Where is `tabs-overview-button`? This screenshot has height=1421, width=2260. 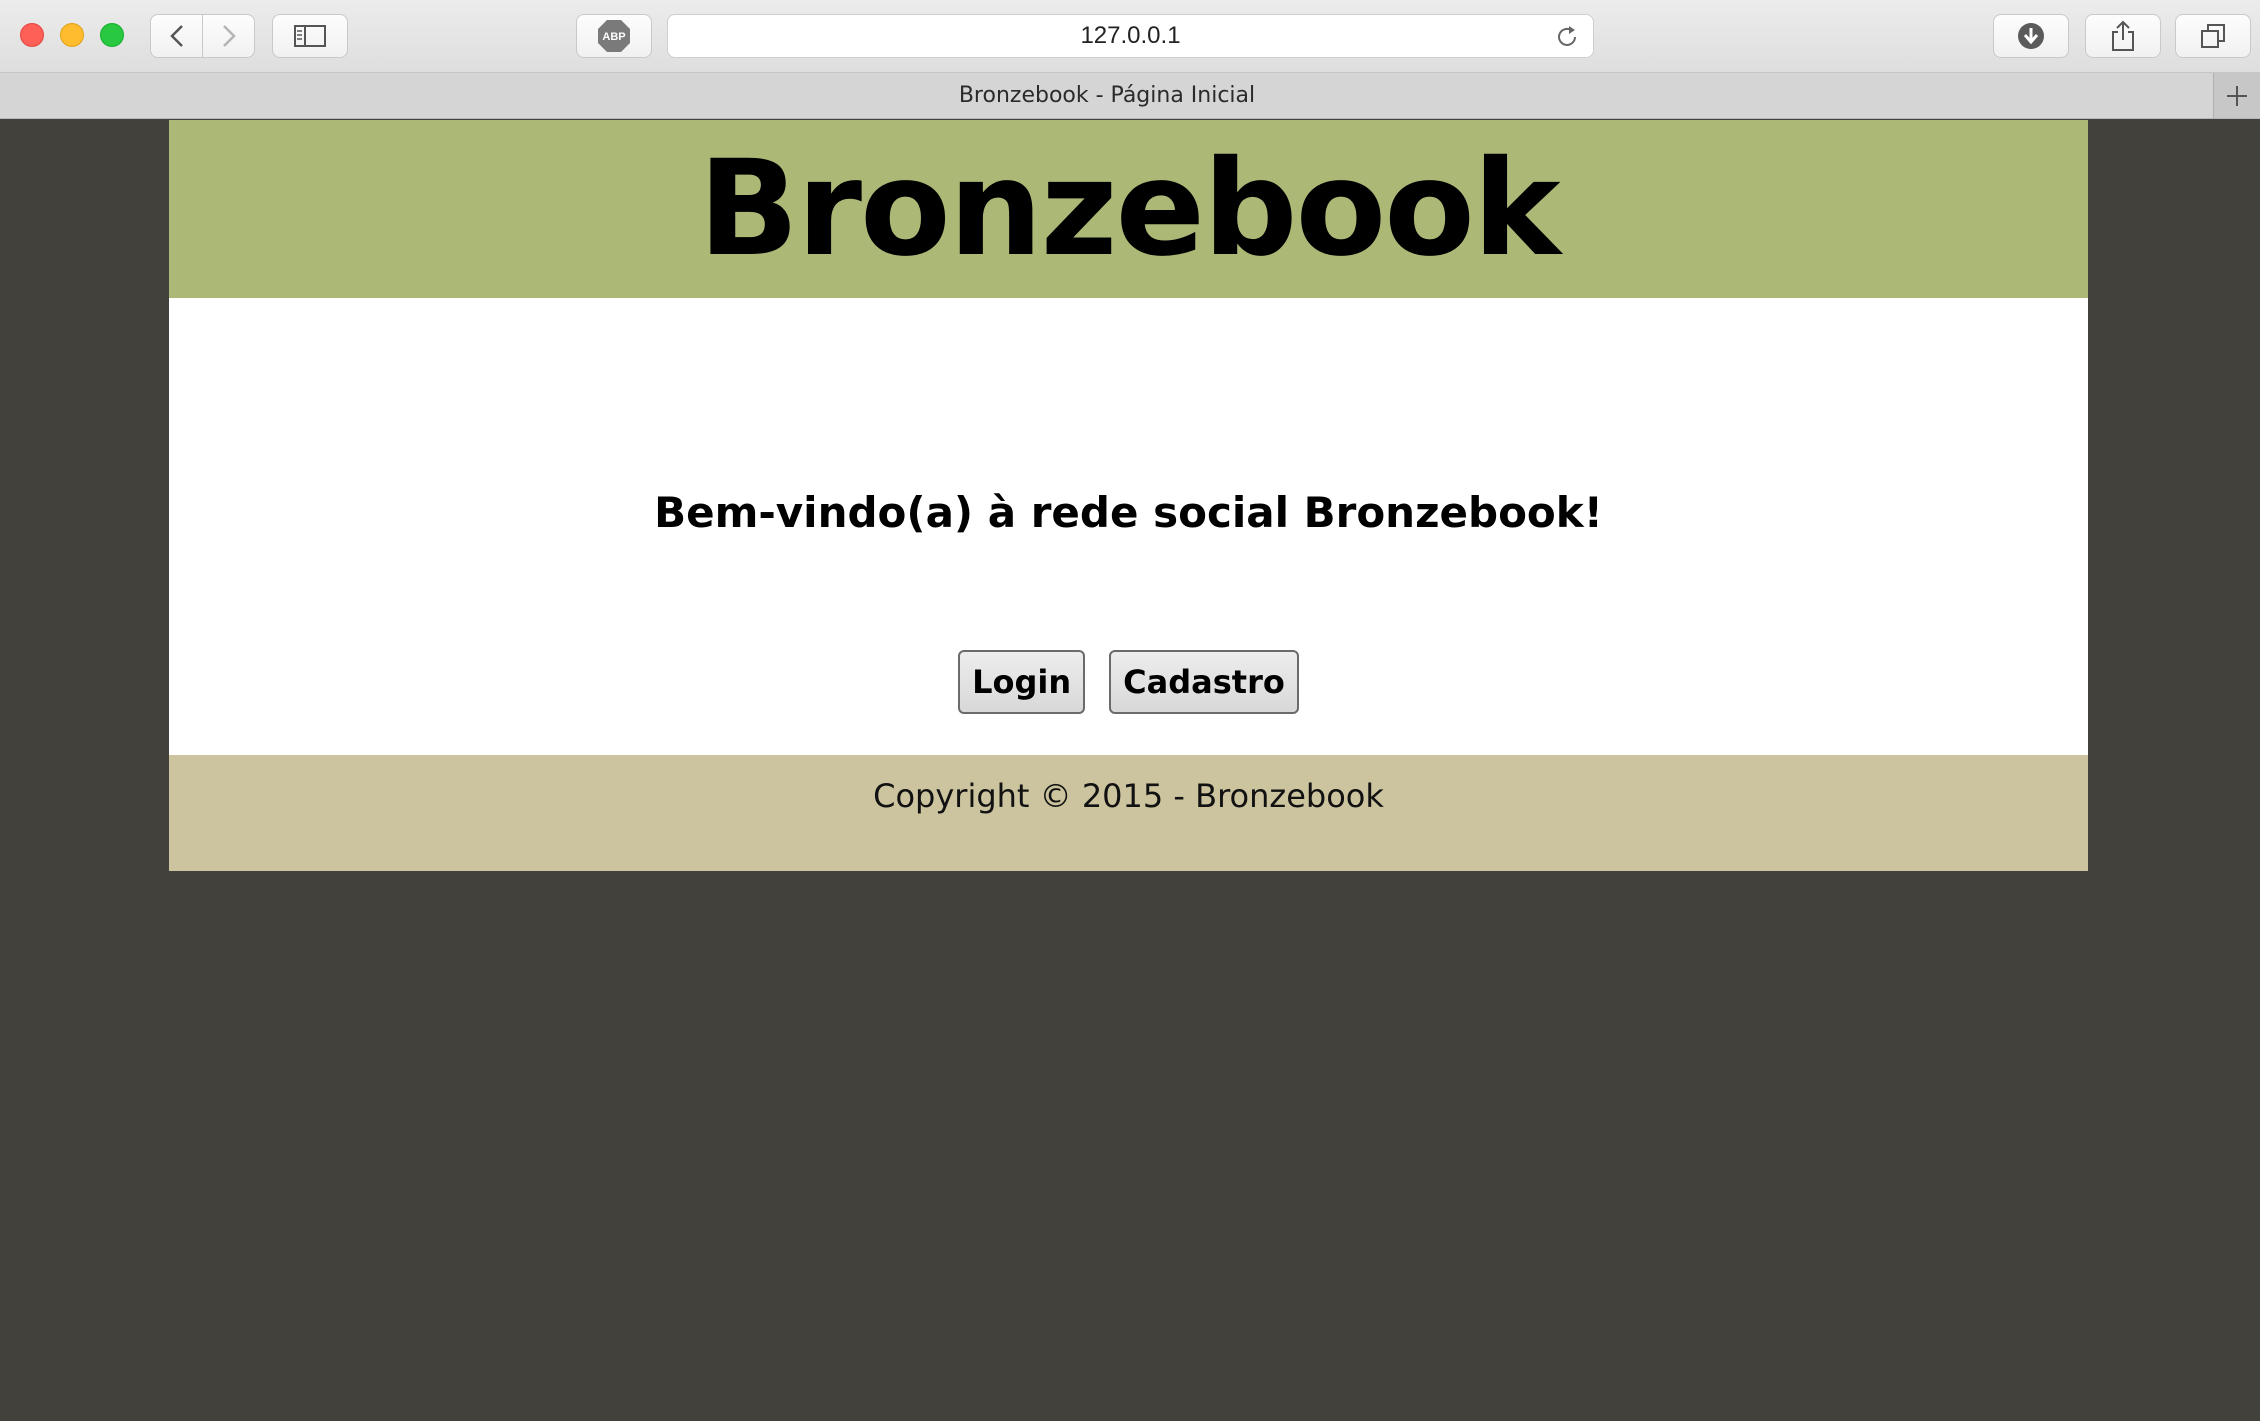 tabs-overview-button is located at coordinates (2213, 36).